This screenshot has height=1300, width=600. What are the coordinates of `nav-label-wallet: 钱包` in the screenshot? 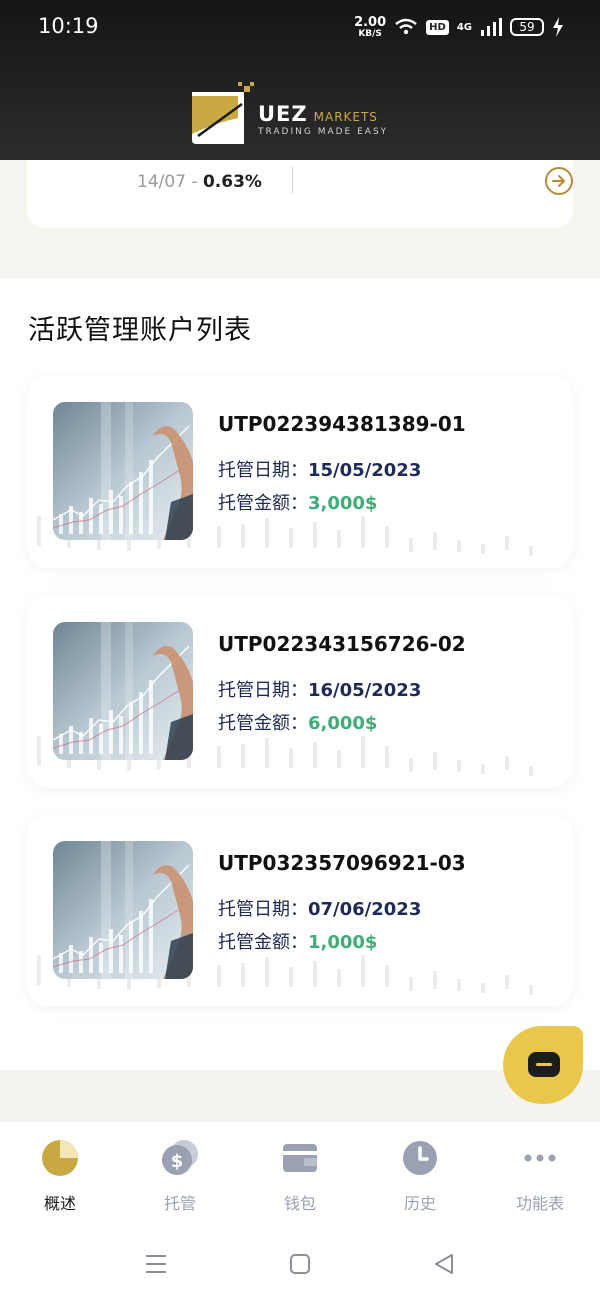 It's located at (299, 1203).